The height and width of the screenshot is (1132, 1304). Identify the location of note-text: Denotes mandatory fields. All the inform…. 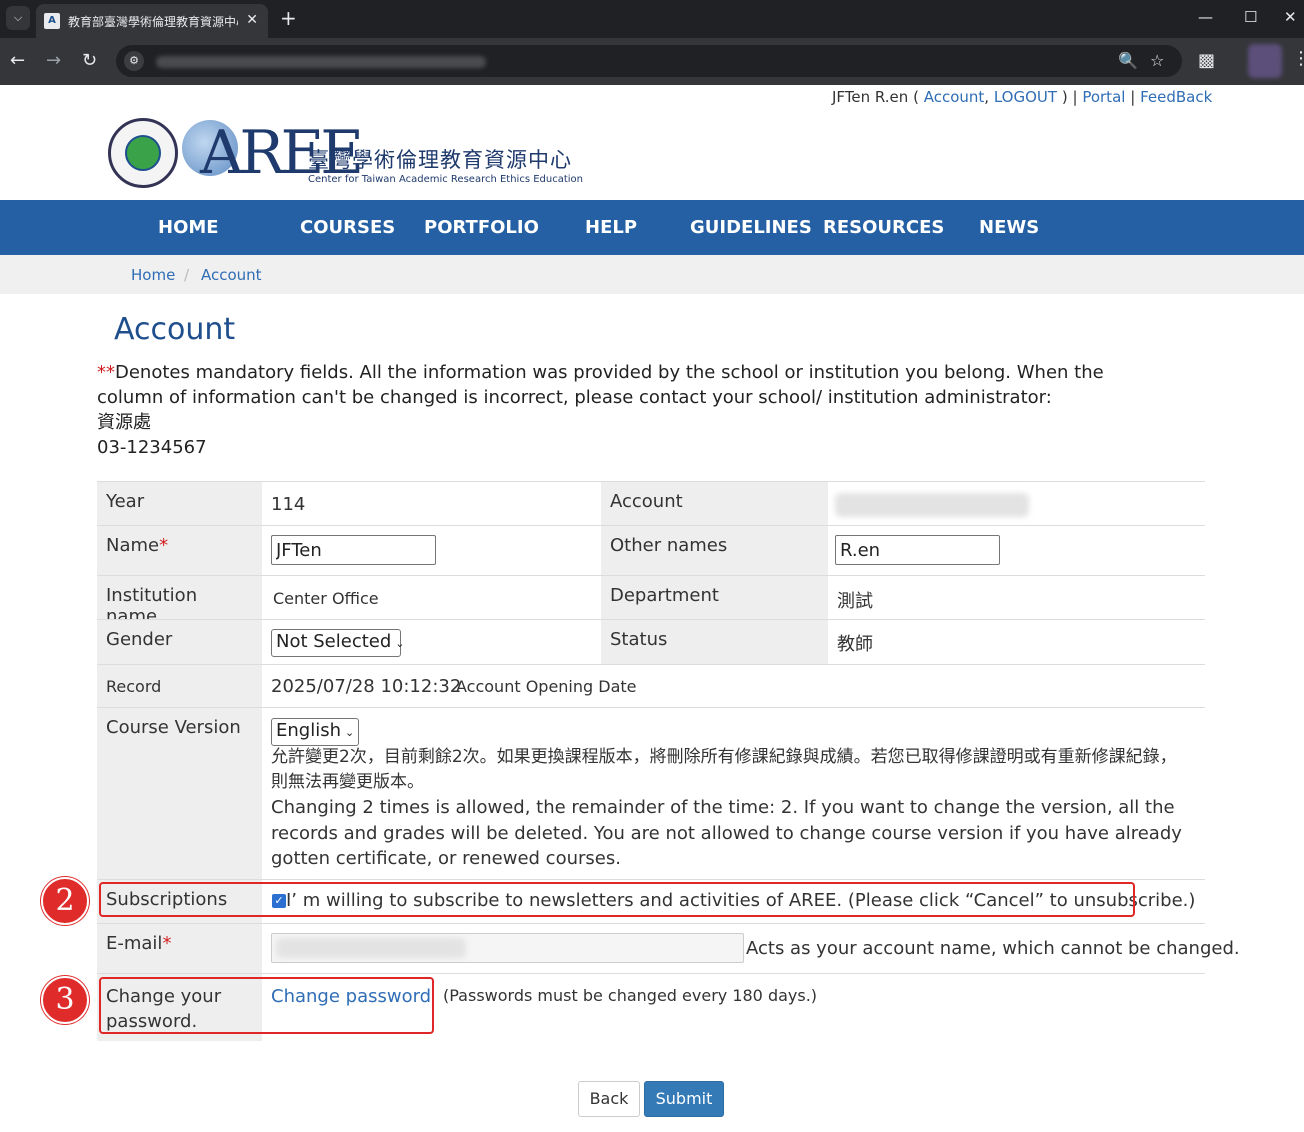
(600, 385).